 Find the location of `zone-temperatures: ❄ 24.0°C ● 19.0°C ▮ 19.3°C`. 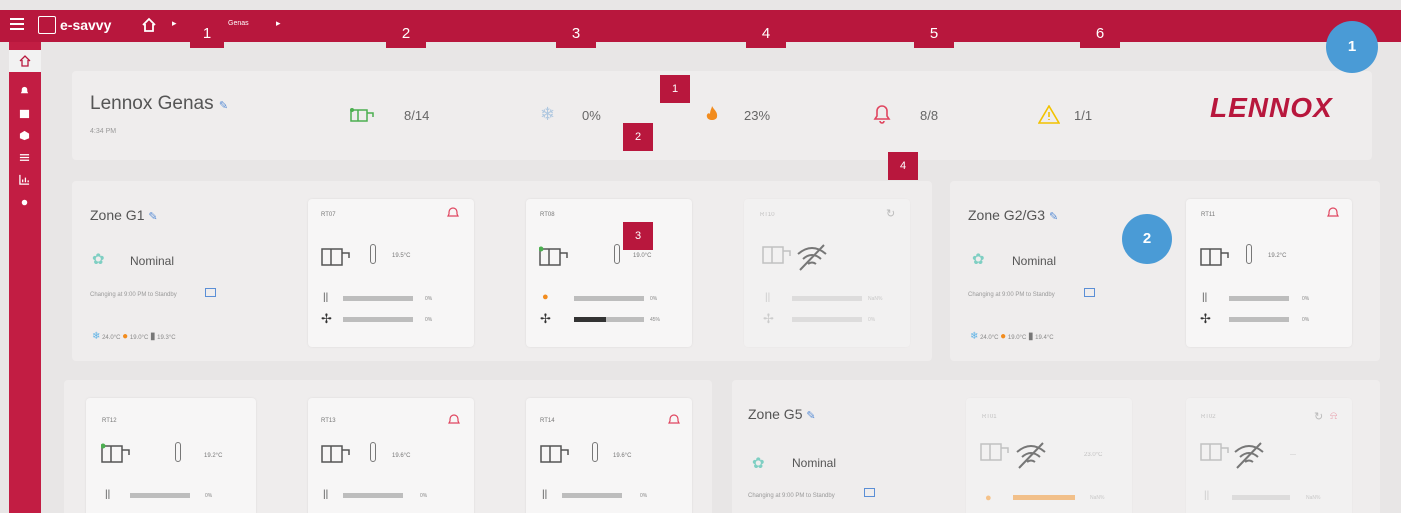

zone-temperatures: ❄ 24.0°C ● 19.0°C ▮ 19.3°C is located at coordinates (134, 336).